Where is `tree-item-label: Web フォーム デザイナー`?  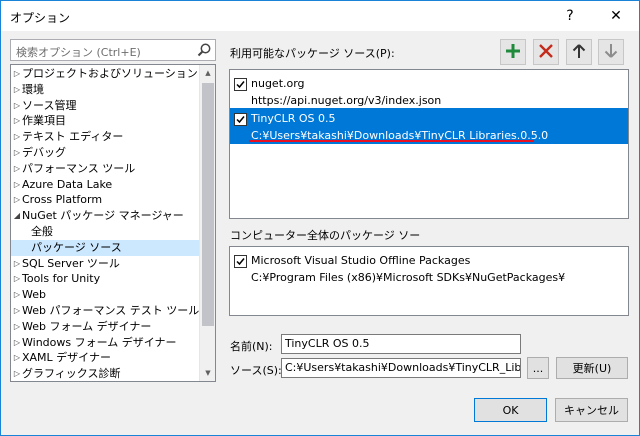
tree-item-label: Web フォーム デザイナー is located at coordinates (87, 326).